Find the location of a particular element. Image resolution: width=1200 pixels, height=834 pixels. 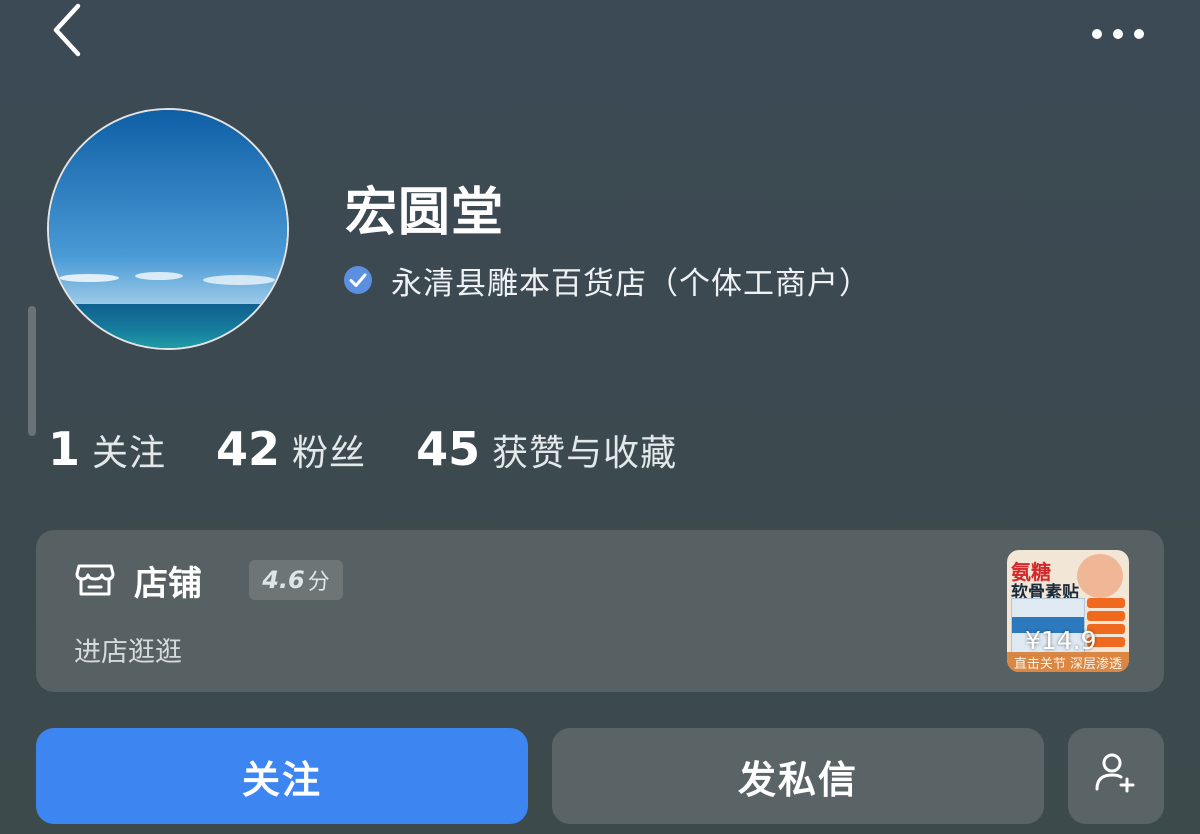

add-user-icon is located at coordinates (1116, 776).